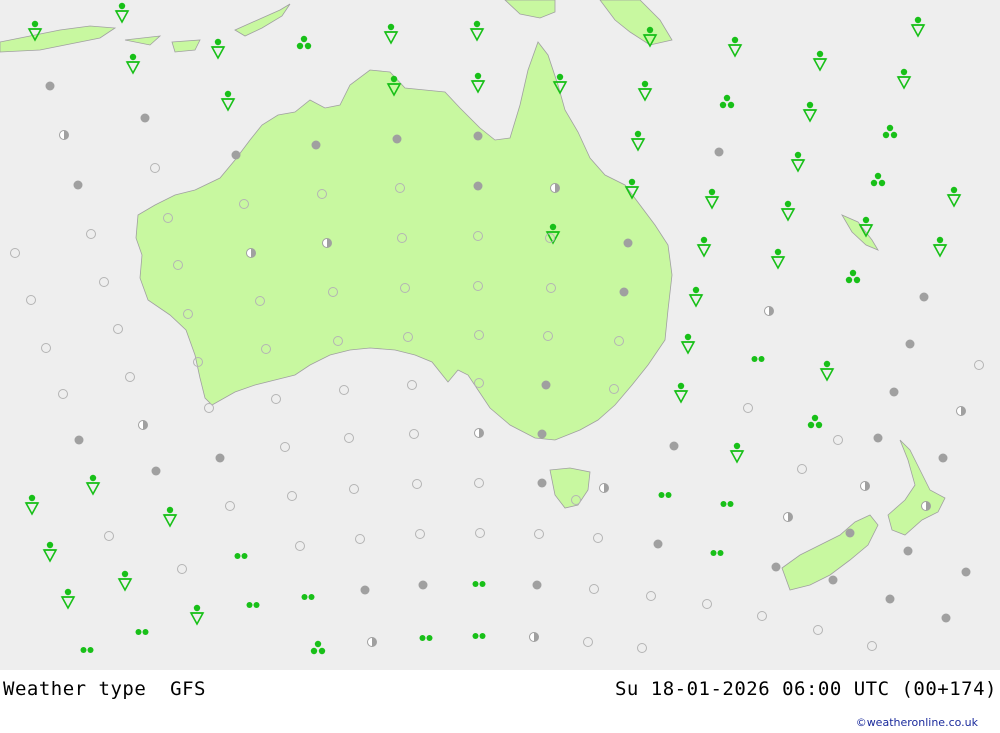 This screenshot has width=1000, height=733. I want to click on map-title: Weather type GFS, so click(104, 689).